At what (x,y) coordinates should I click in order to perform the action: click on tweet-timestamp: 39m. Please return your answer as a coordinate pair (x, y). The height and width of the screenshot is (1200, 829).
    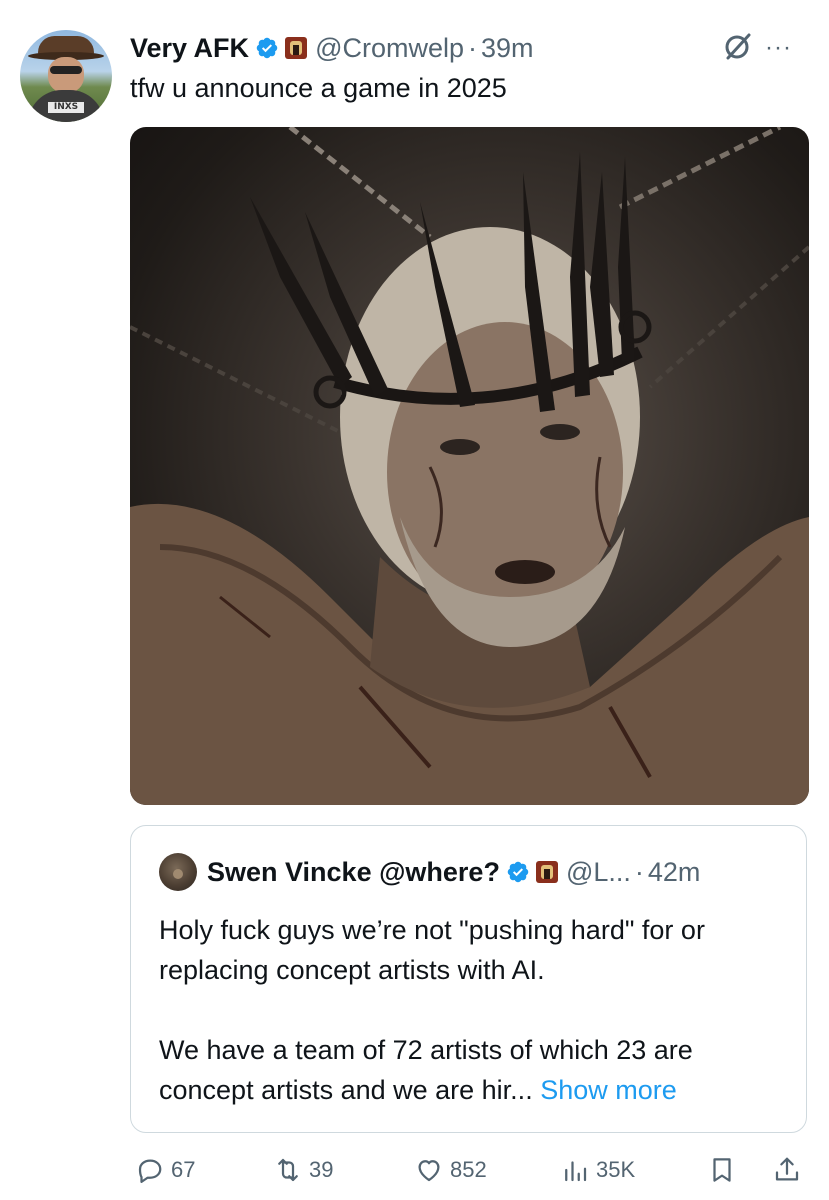
    Looking at the image, I should click on (507, 48).